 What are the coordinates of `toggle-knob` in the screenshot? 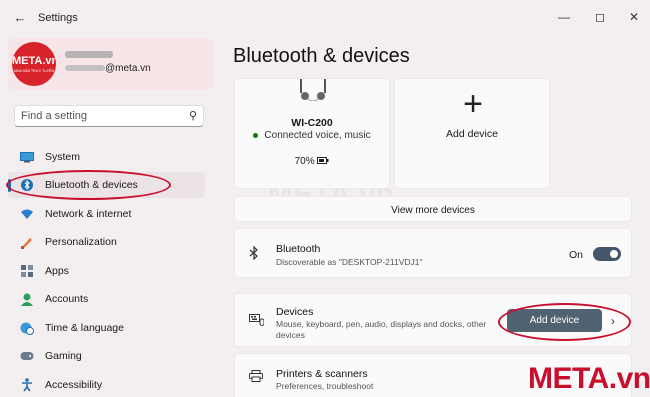 It's located at (614, 254).